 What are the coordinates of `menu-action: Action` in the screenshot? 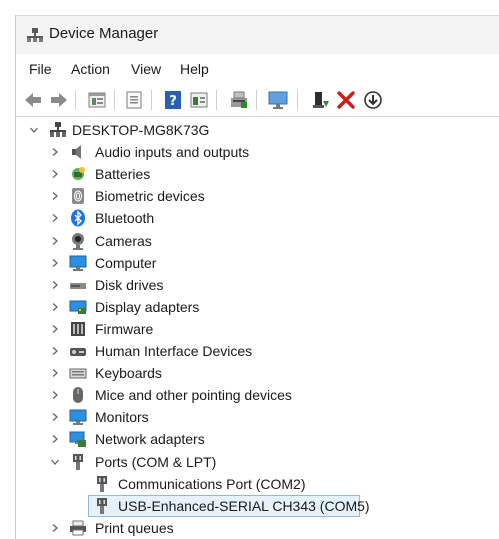 It's located at (90, 69).